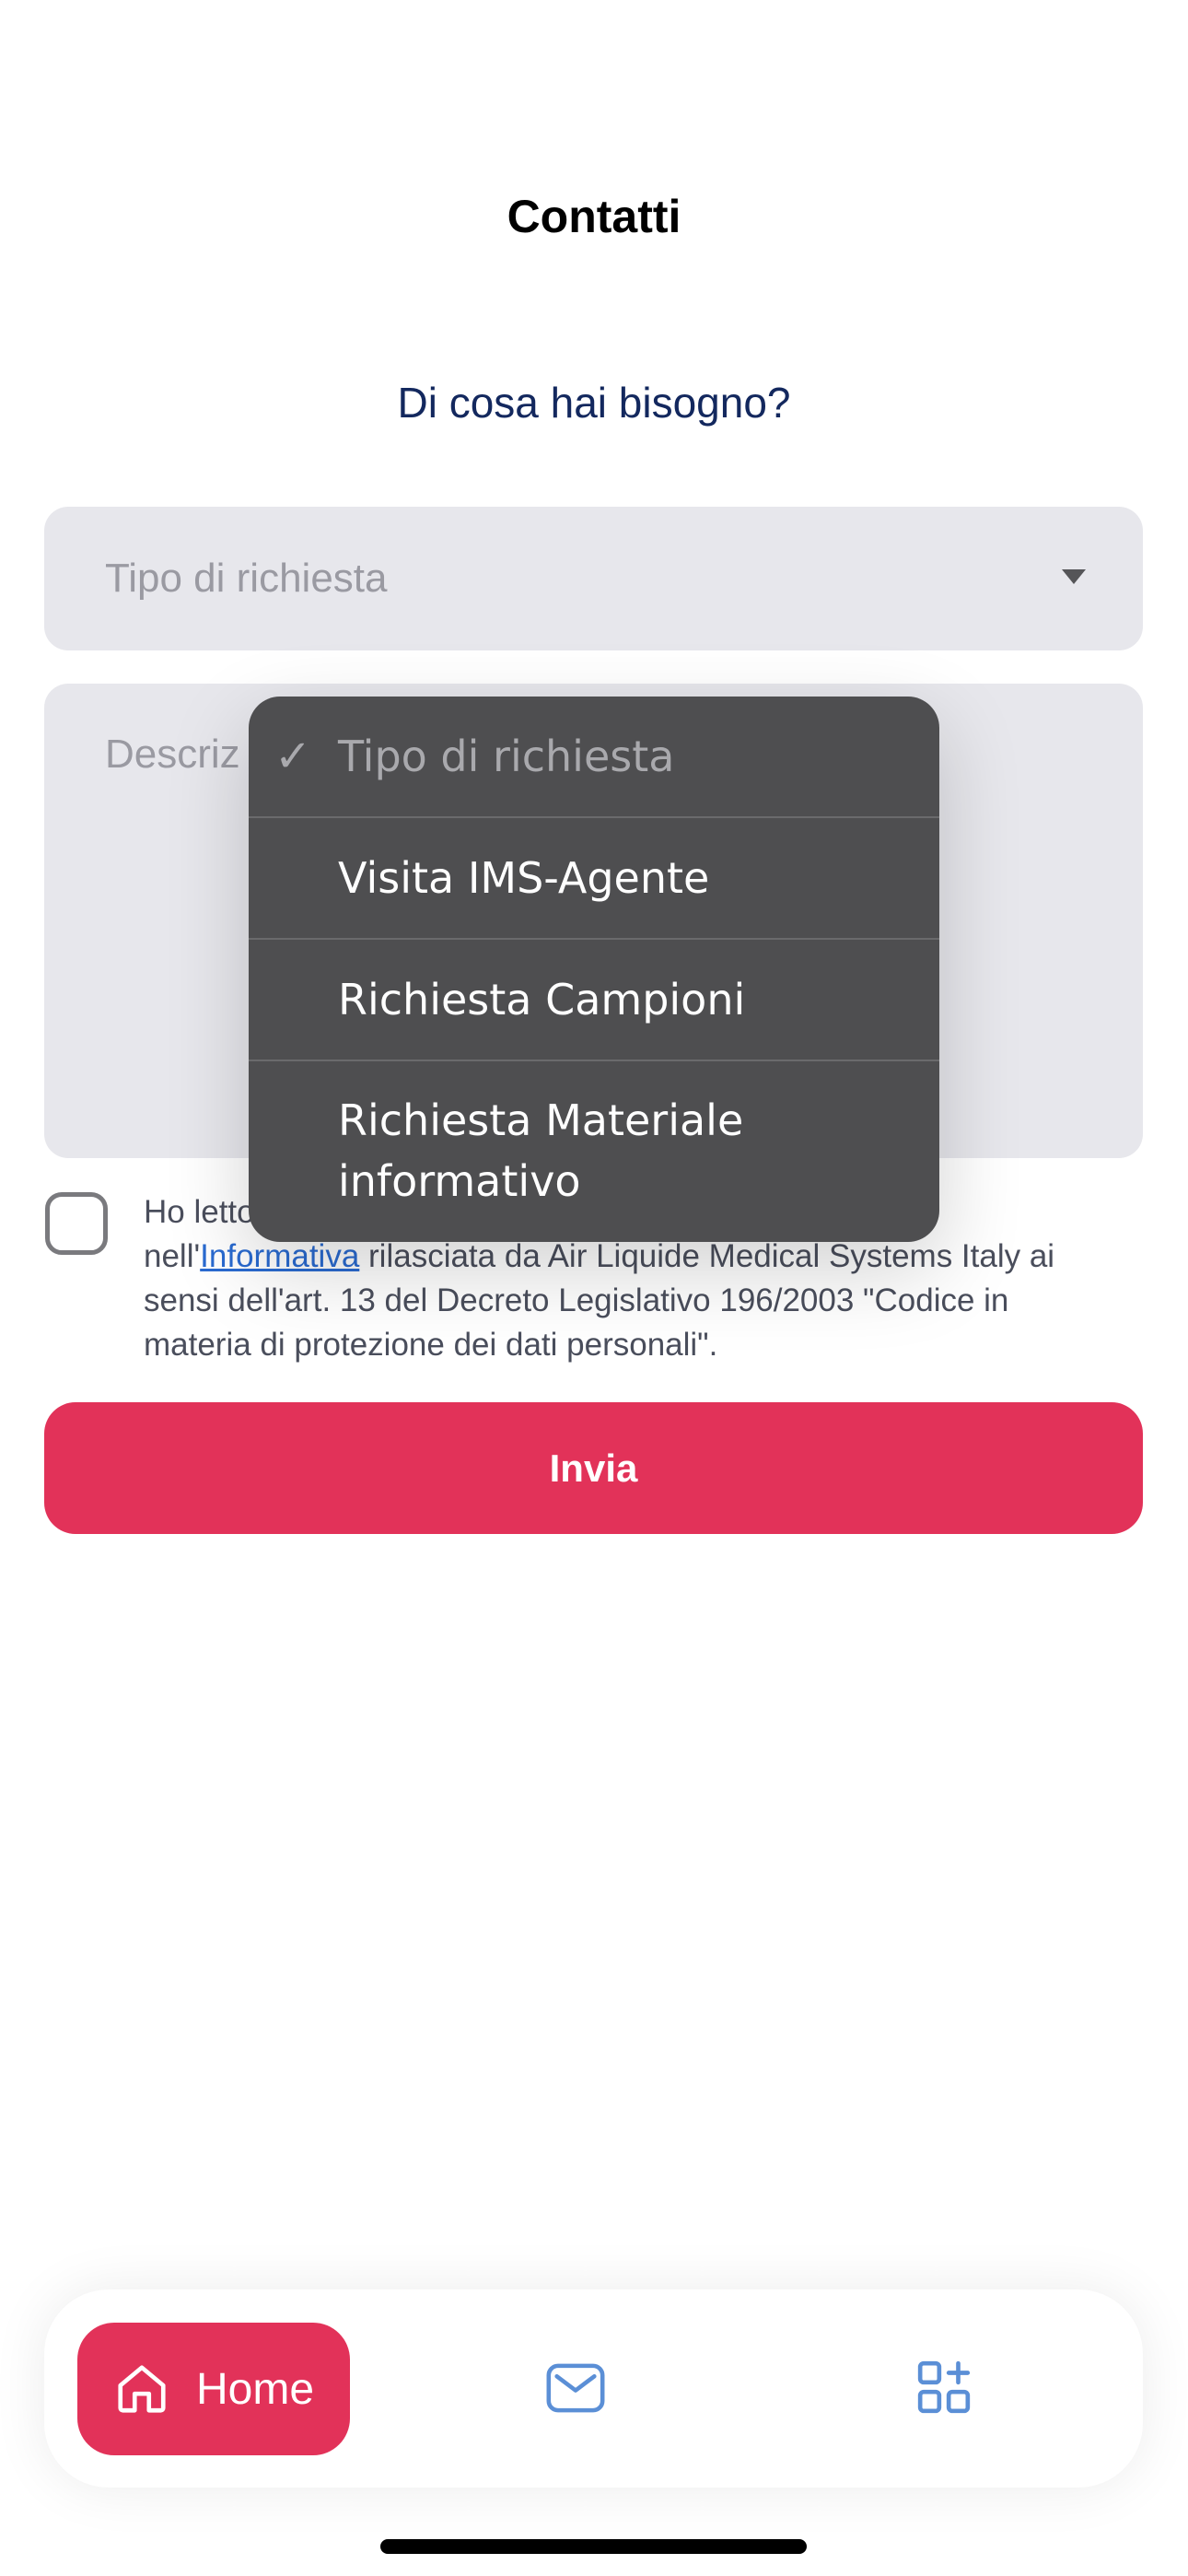 This screenshot has height=2576, width=1188. Describe the element at coordinates (507, 756) in the screenshot. I see `dropdown-option-label: Tipo di richiesta` at that location.